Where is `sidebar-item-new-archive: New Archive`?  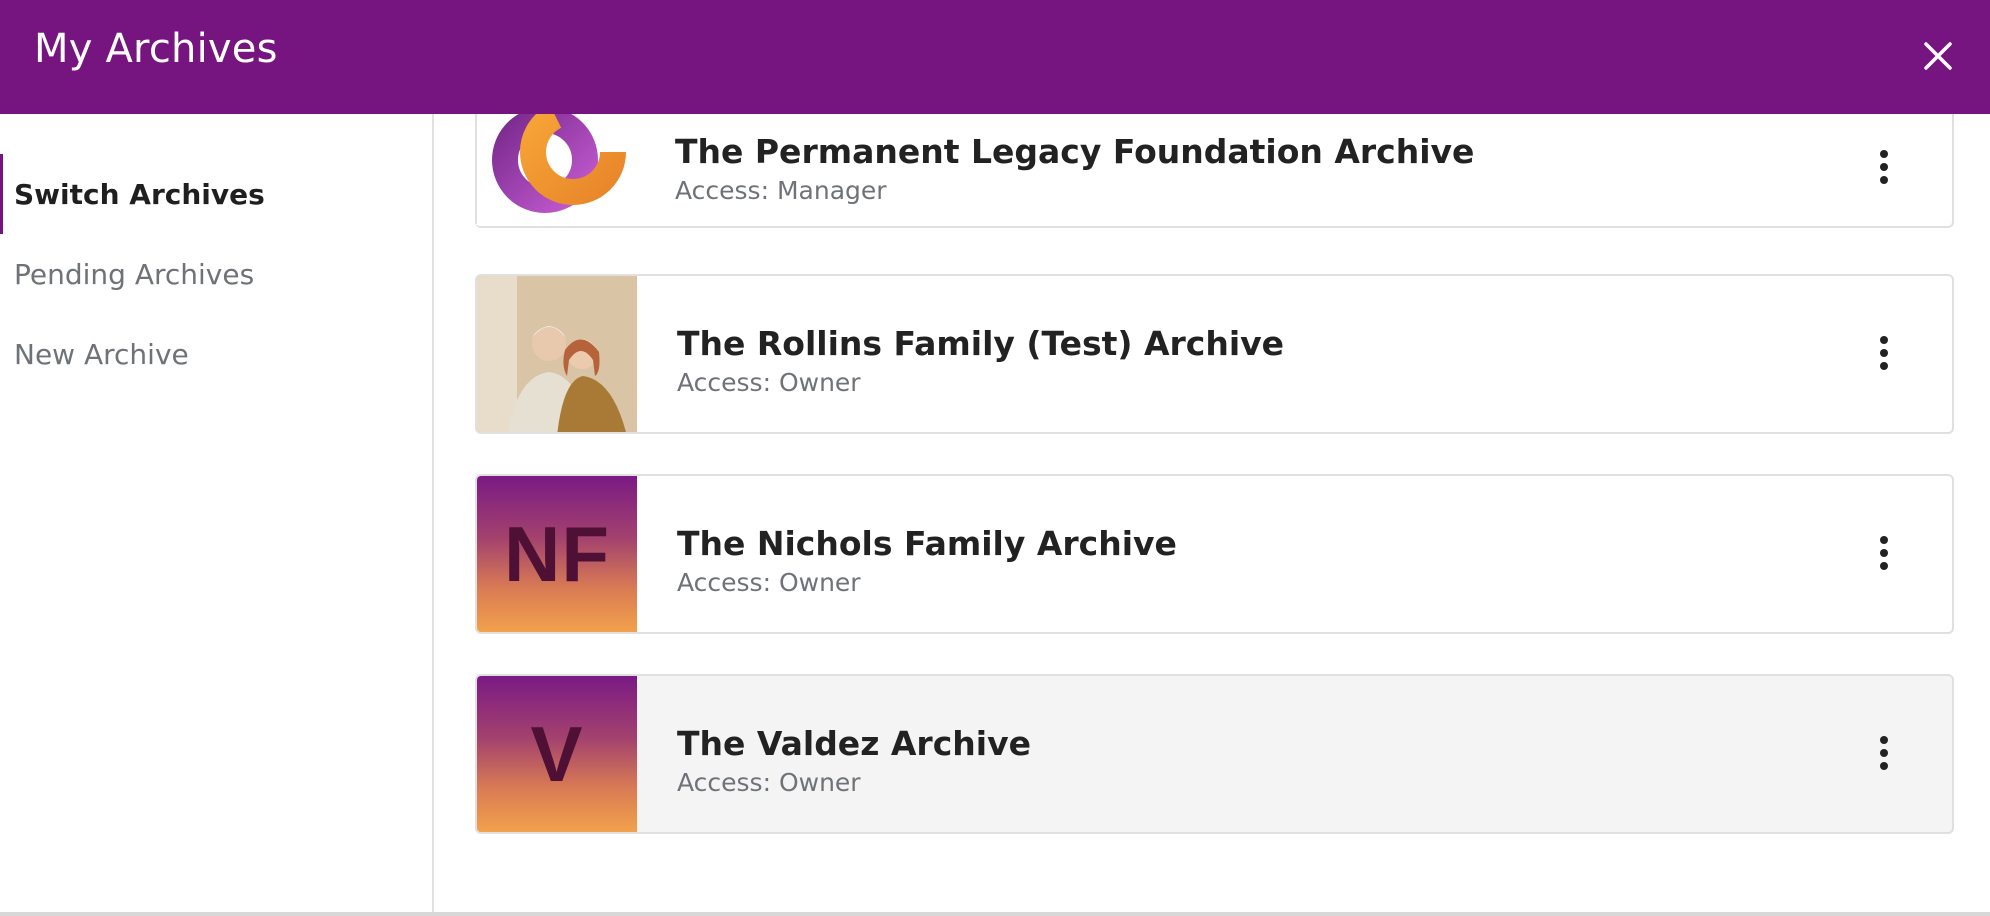 sidebar-item-new-archive: New Archive is located at coordinates (216, 354).